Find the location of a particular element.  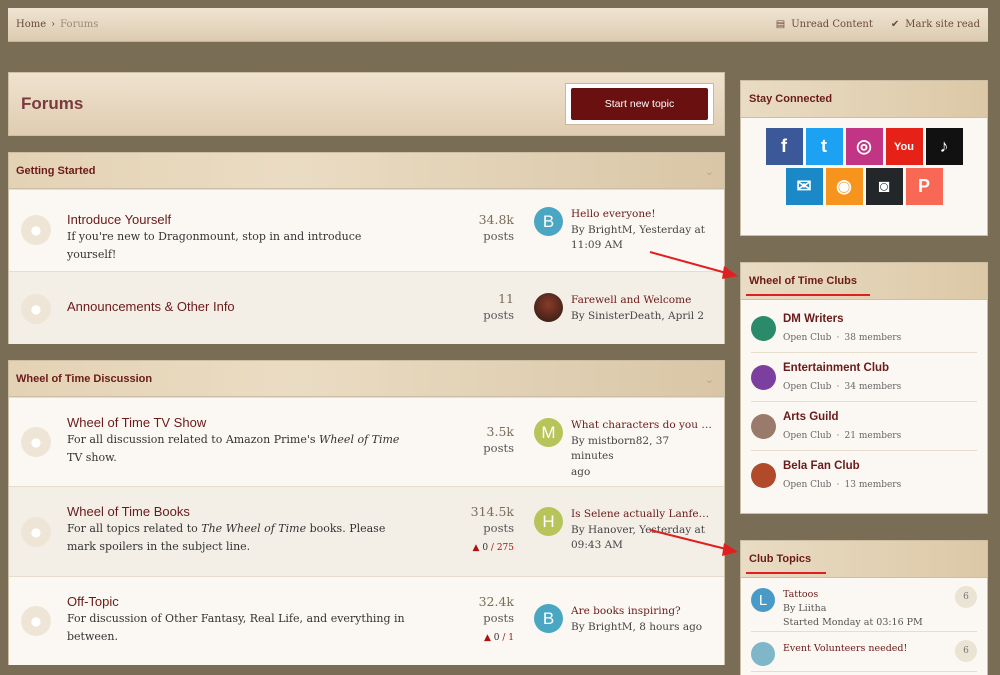

avatar: H is located at coordinates (548, 521).